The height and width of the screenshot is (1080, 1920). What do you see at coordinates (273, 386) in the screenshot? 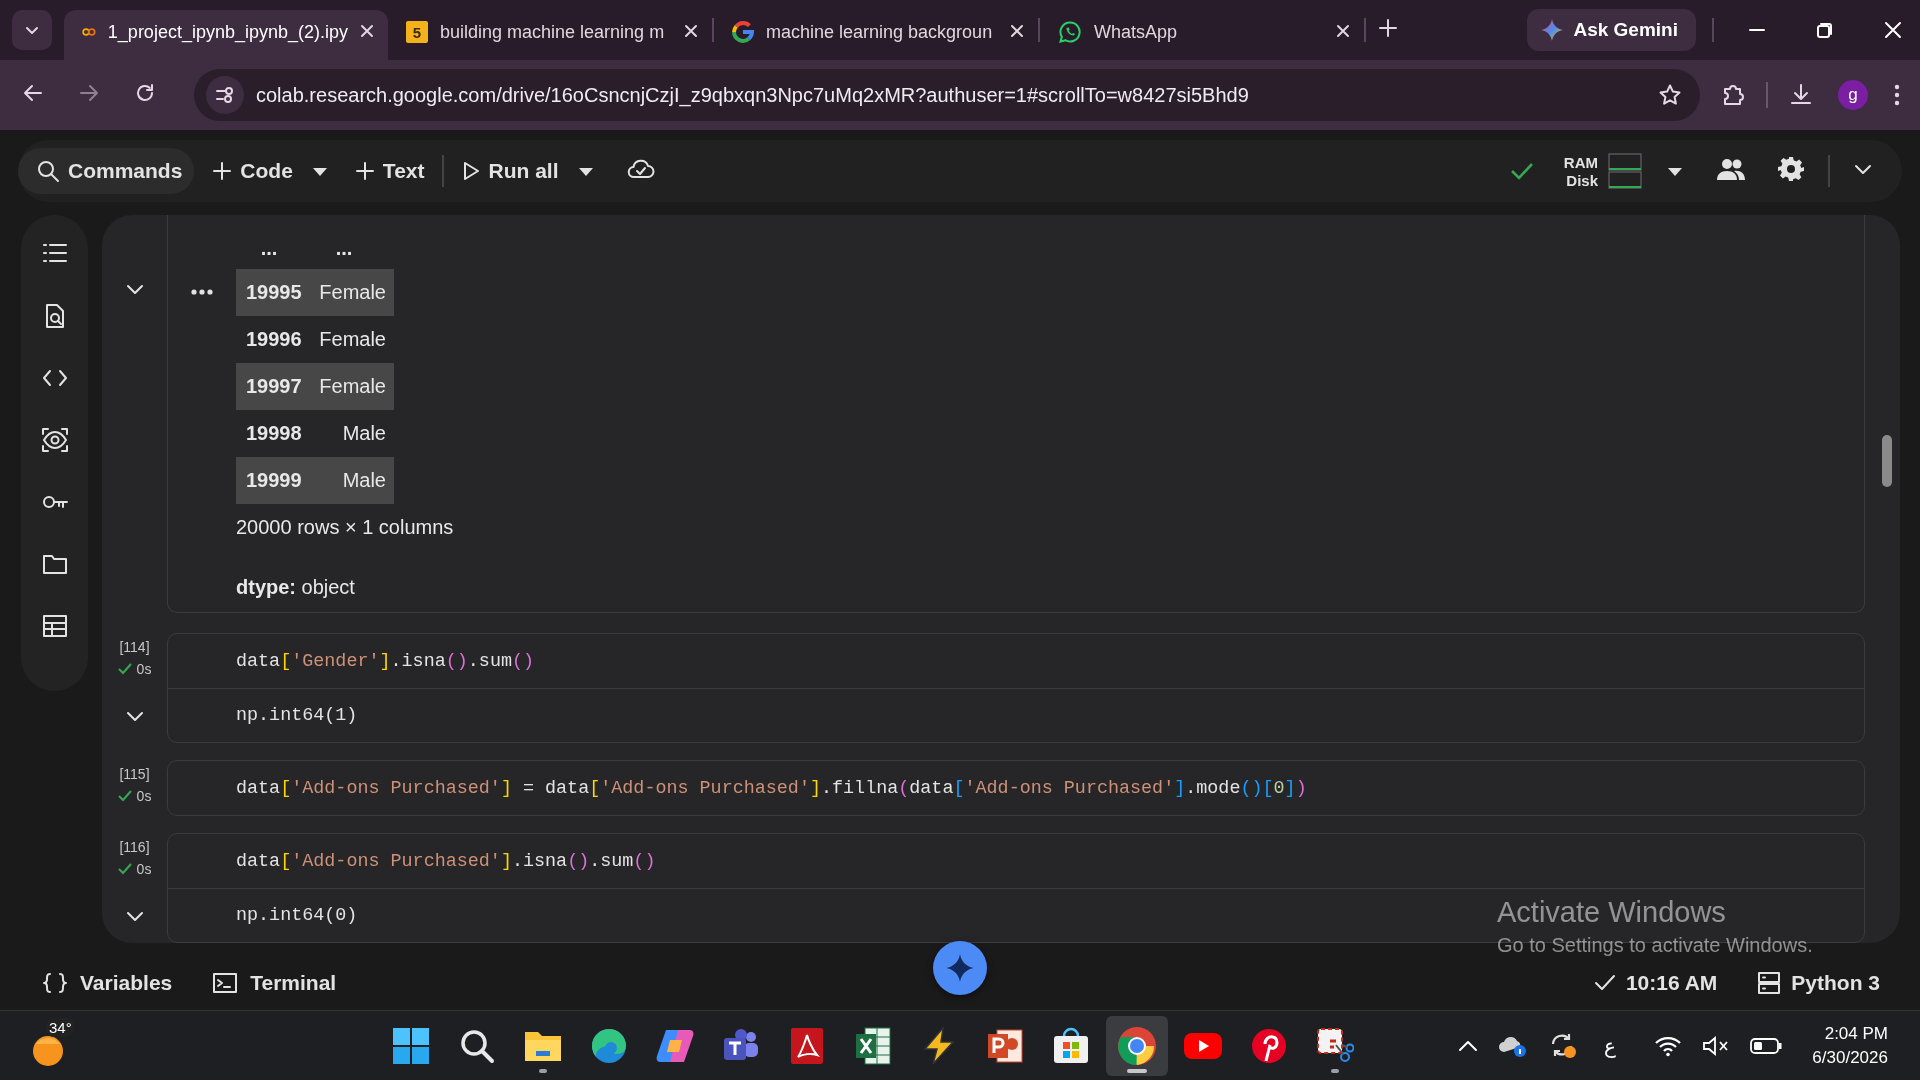
I see `table-cell-text: 19997` at bounding box center [273, 386].